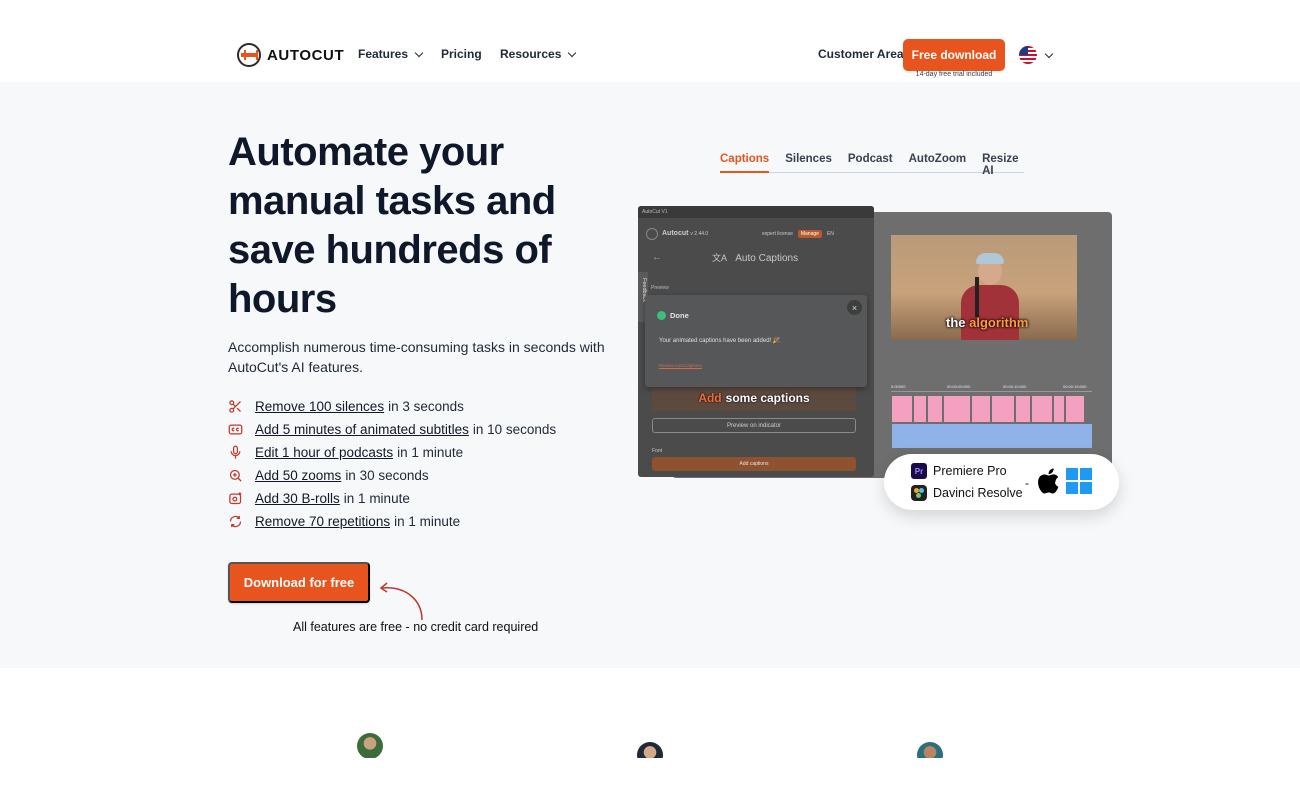 The width and height of the screenshot is (1300, 788). What do you see at coordinates (299, 582) in the screenshot?
I see `download-for-free-button: Download for free` at bounding box center [299, 582].